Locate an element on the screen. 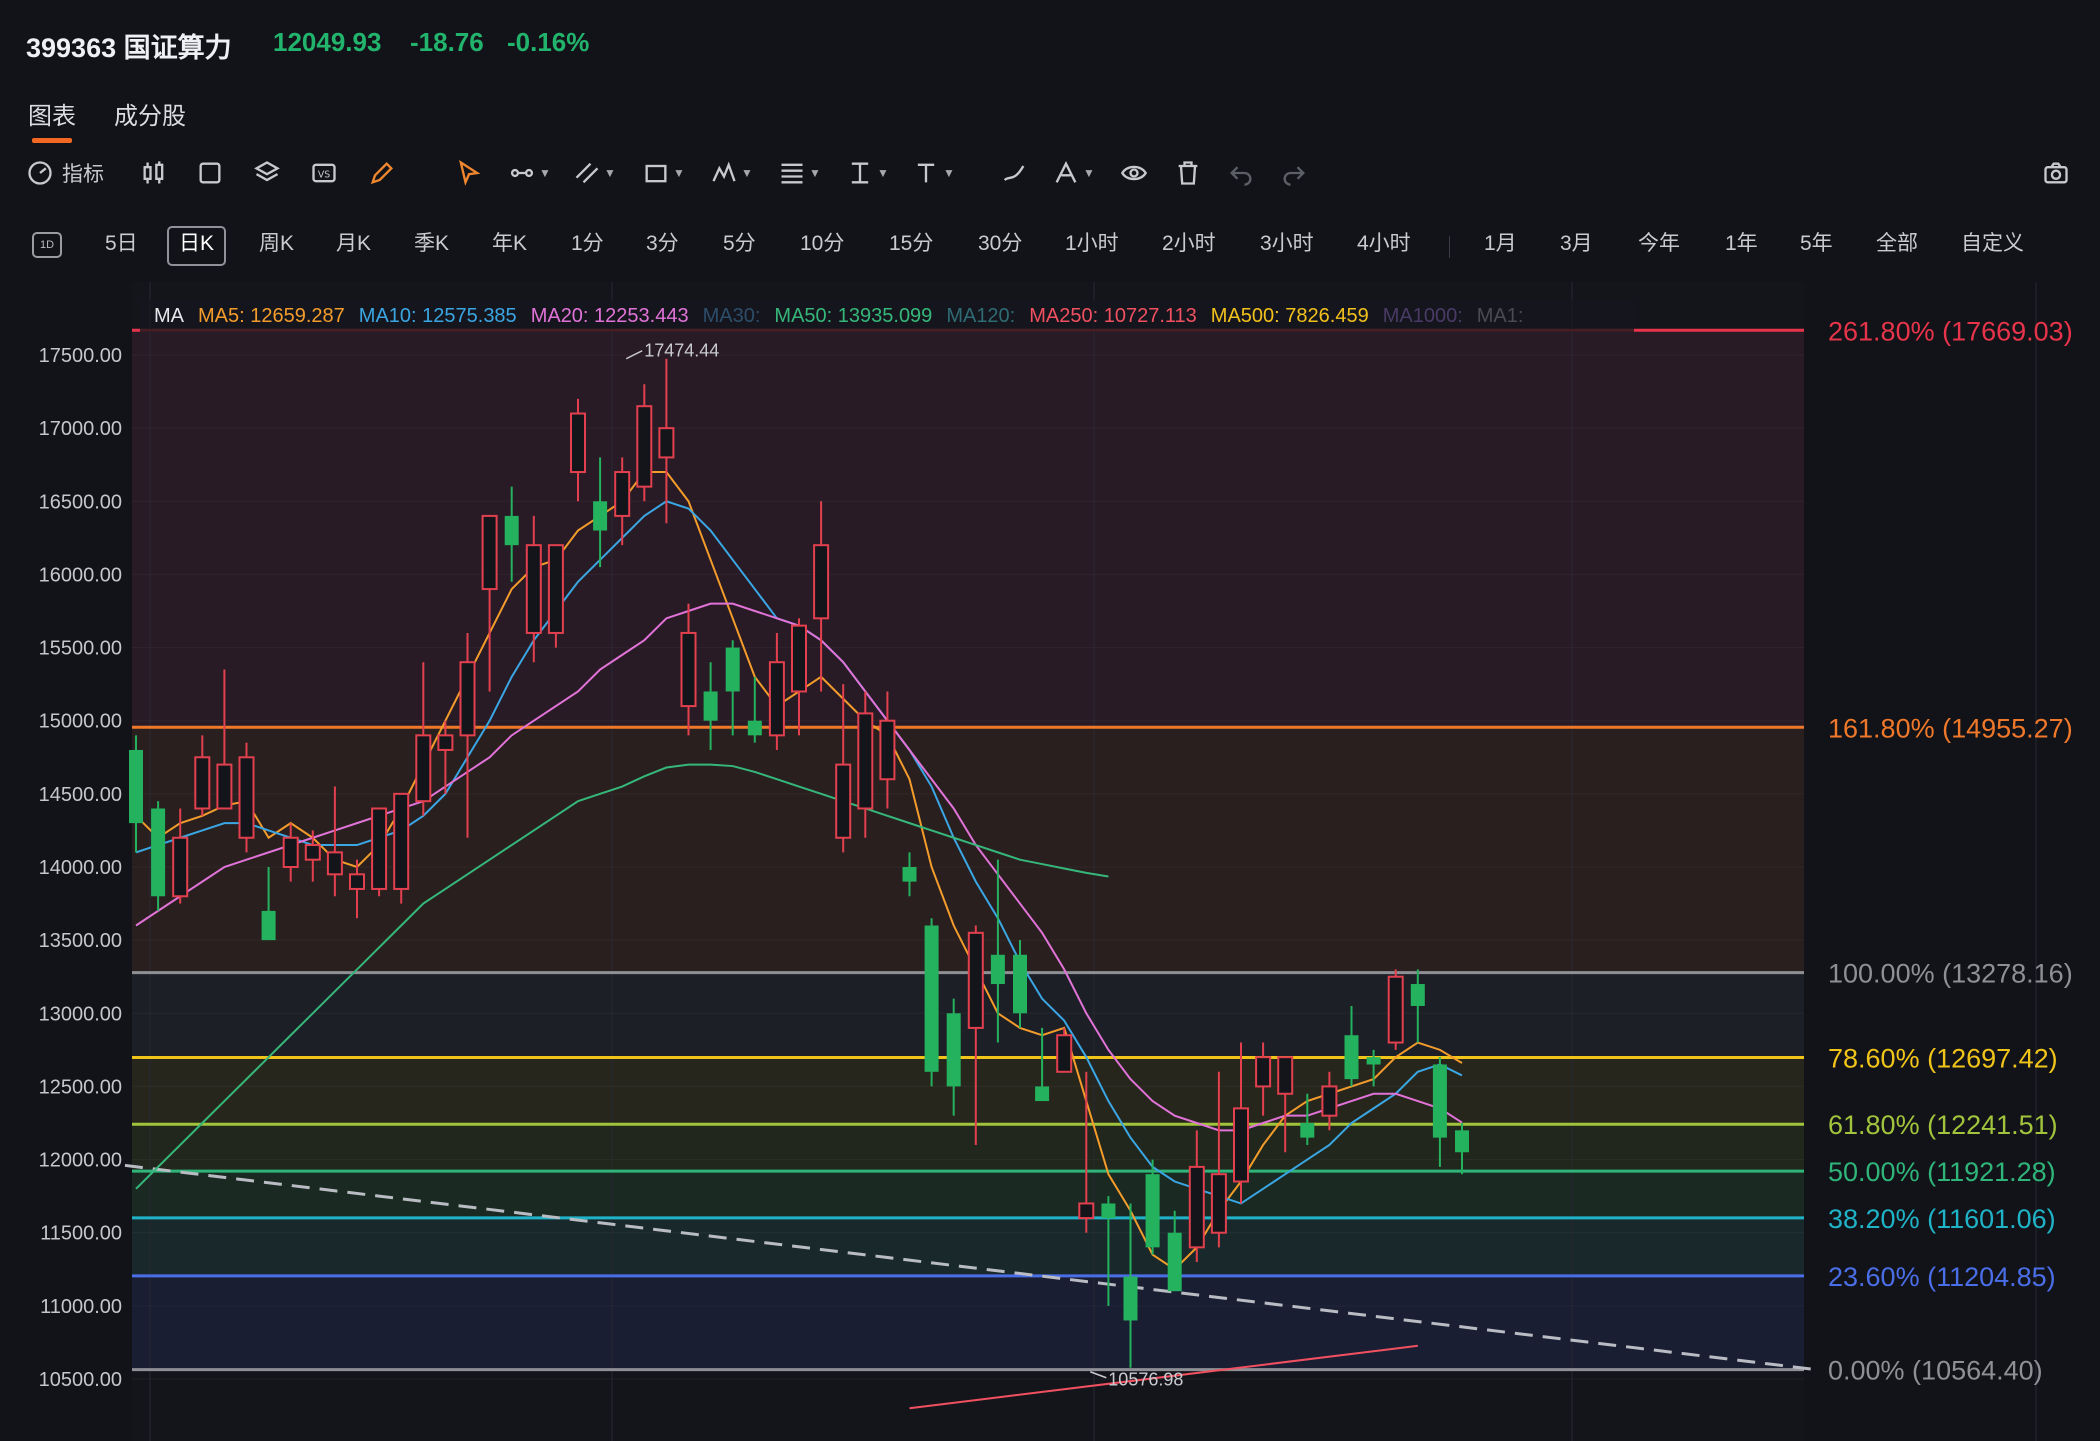  ma-legend-item: MA1: is located at coordinates (1500, 316).